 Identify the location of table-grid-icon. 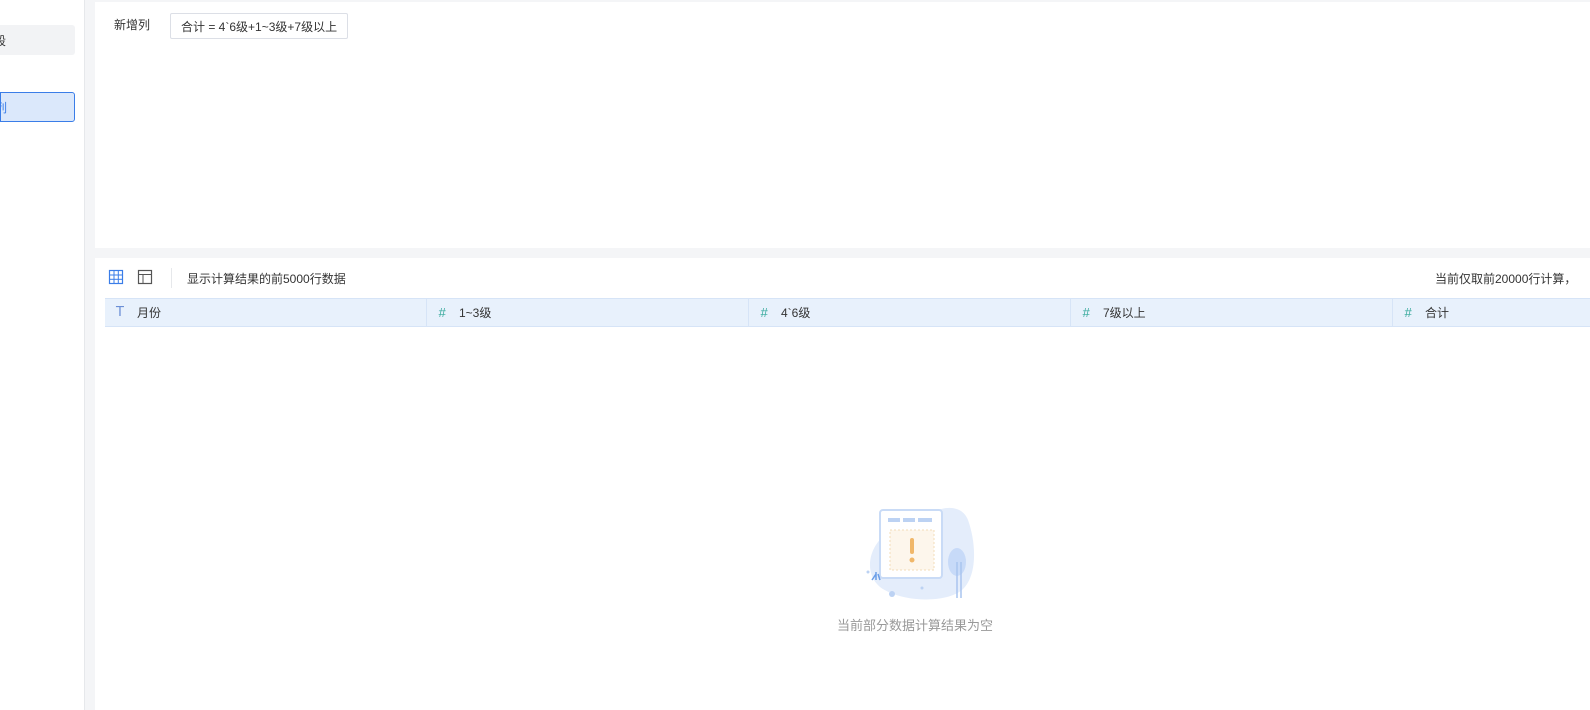
(116, 277).